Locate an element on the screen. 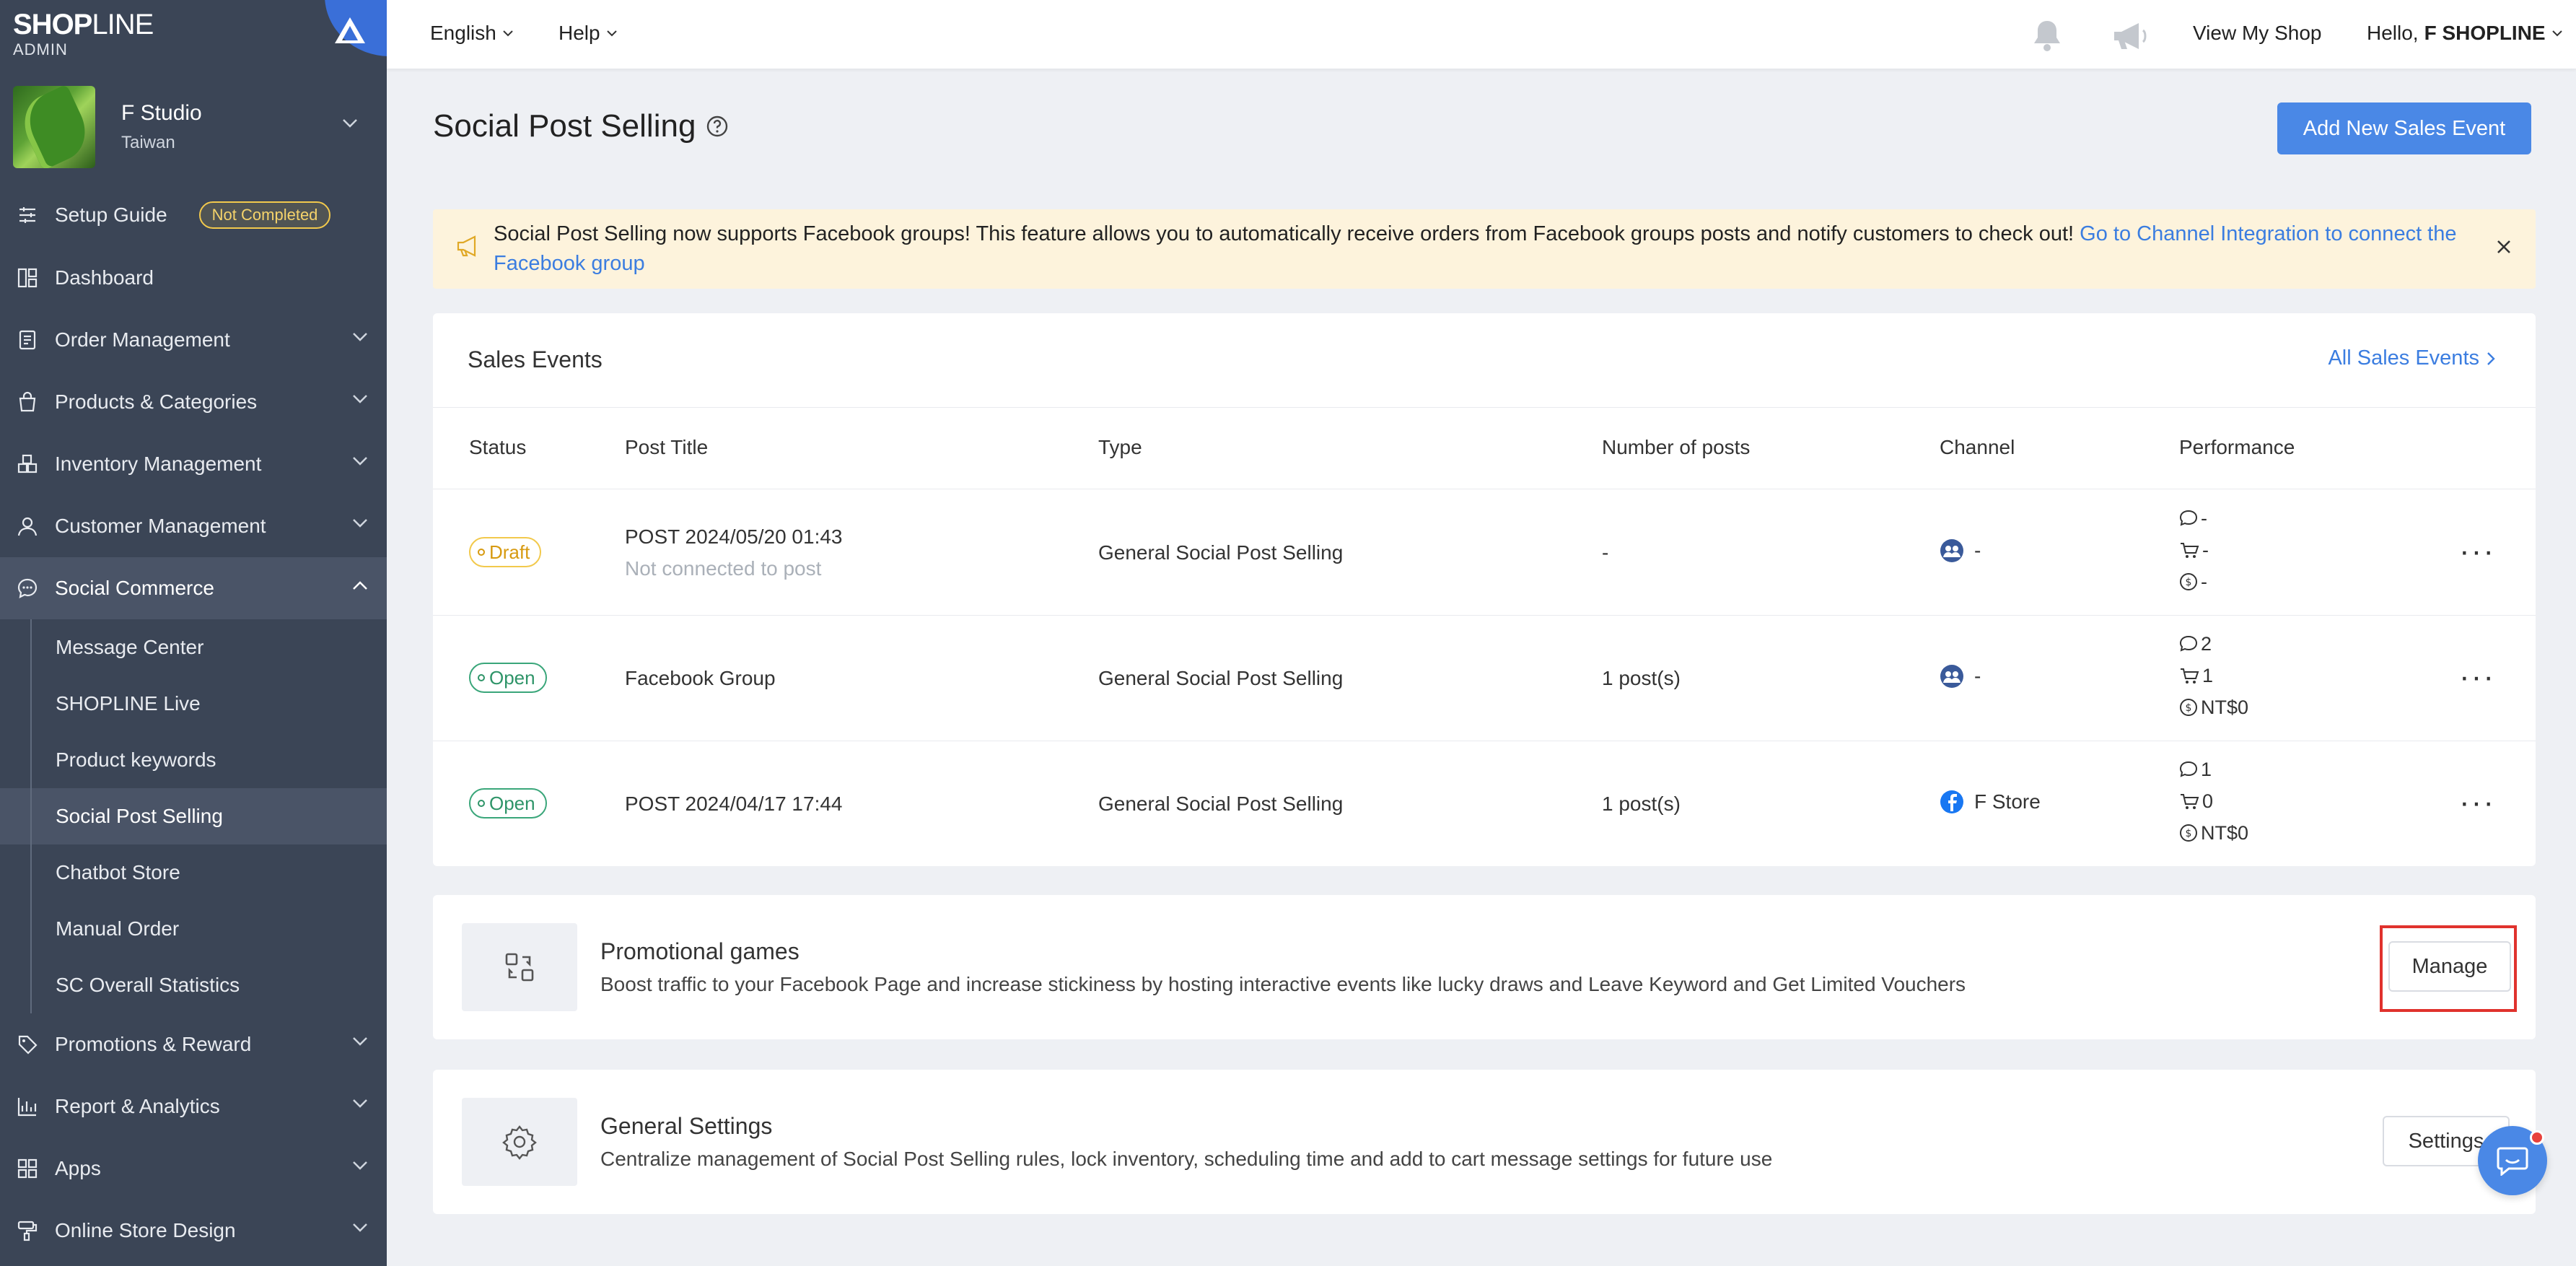 This screenshot has height=1266, width=2576. language-selector: English is located at coordinates (472, 33).